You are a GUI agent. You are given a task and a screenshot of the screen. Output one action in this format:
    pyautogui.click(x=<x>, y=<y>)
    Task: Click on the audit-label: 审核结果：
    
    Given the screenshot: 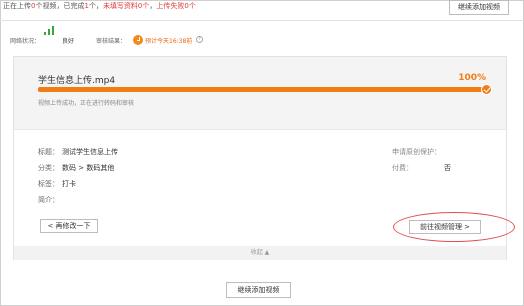 What is the action you would take?
    pyautogui.click(x=111, y=41)
    